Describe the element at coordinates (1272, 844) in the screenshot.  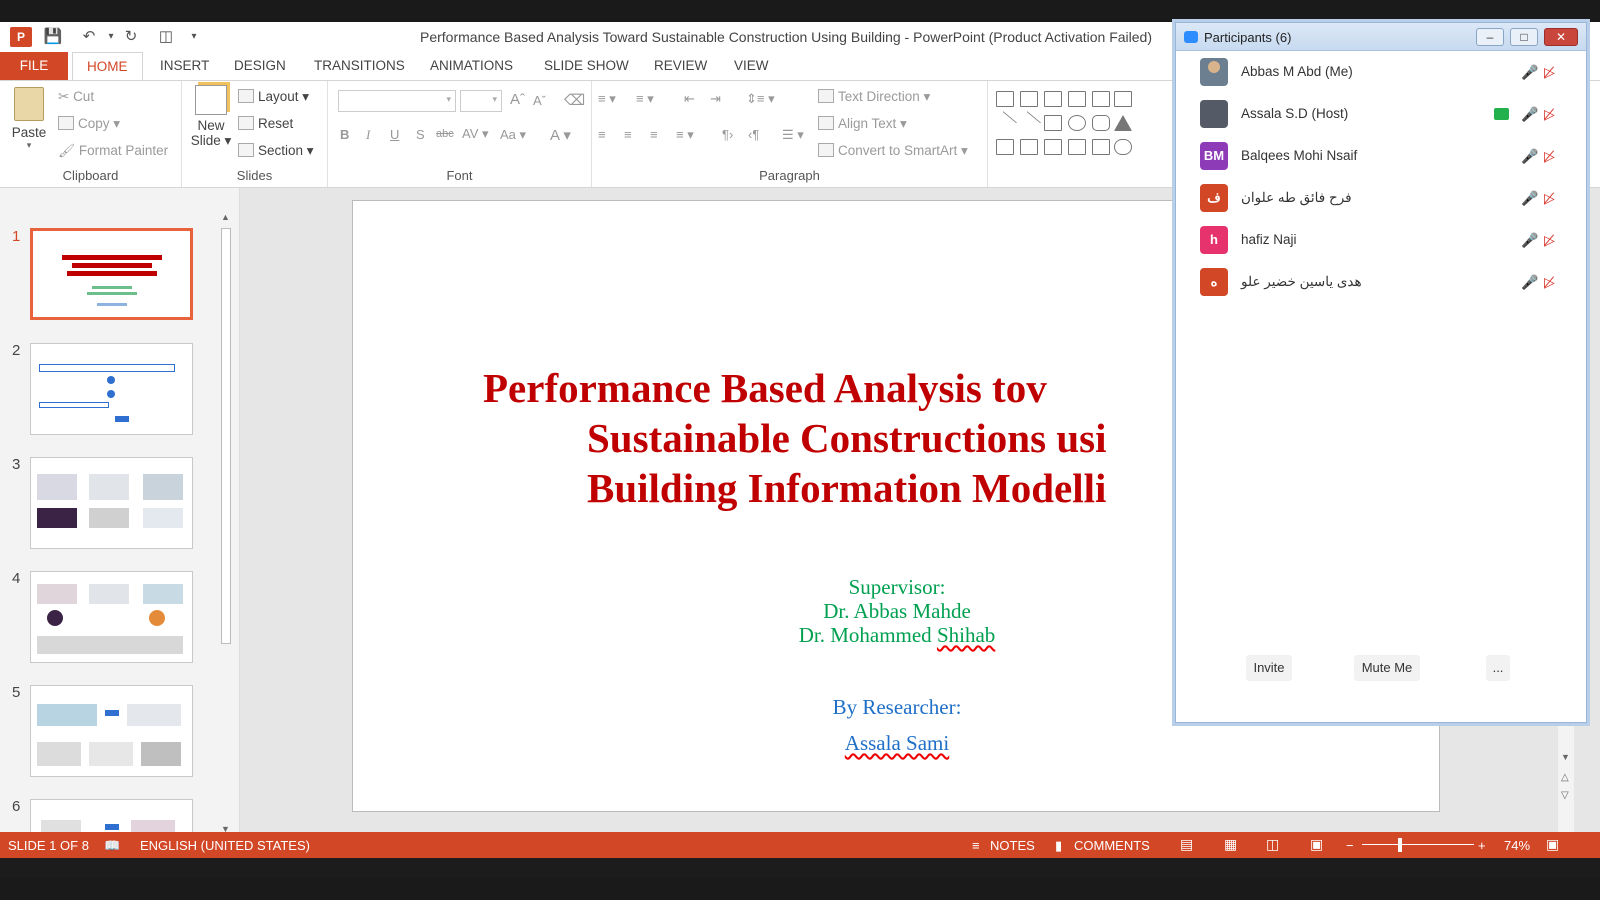
I see `reading-view-icon: ◫` at that location.